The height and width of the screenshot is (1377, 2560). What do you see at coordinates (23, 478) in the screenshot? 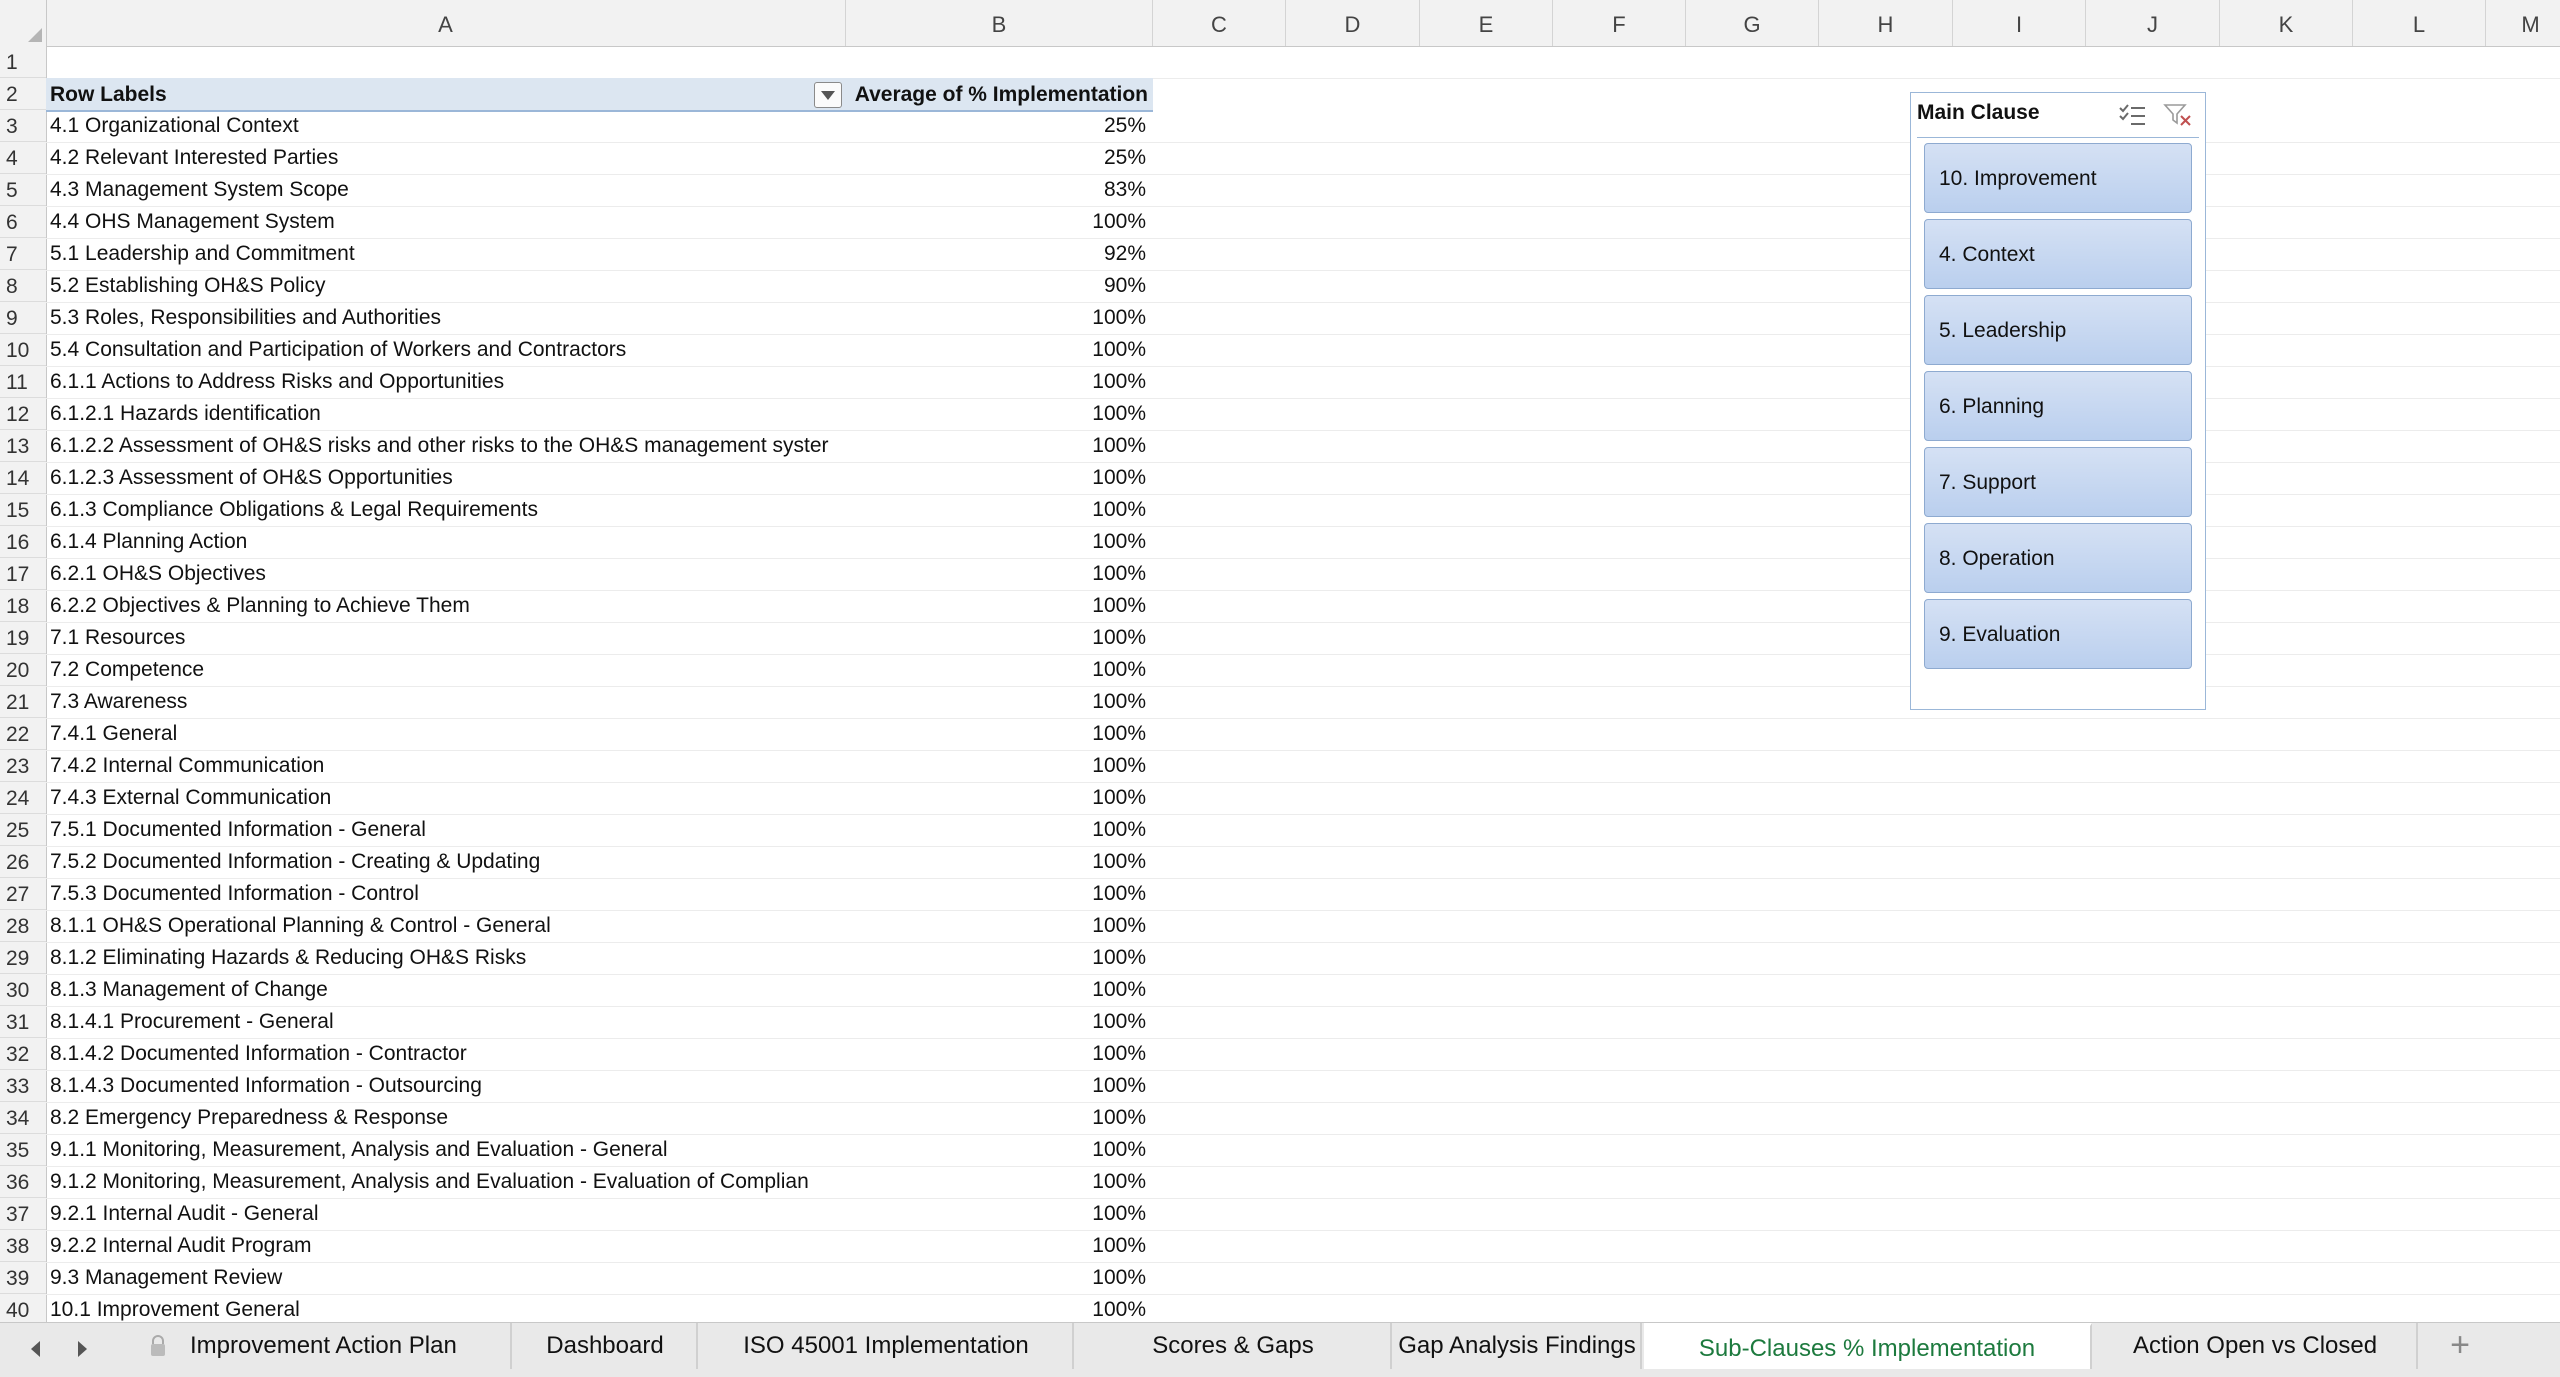
I see `row-header: 14` at bounding box center [23, 478].